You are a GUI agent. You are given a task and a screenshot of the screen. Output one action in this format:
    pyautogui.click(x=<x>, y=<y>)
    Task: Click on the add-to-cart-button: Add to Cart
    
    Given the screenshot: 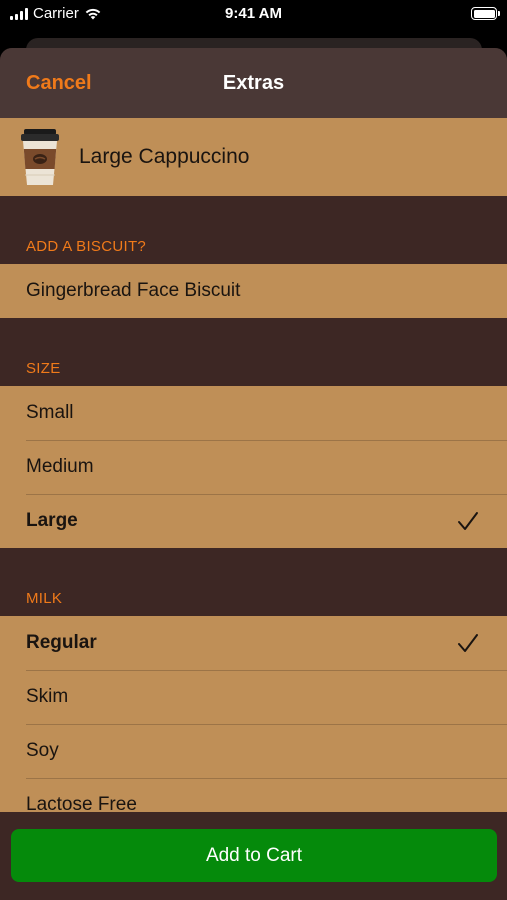 What is the action you would take?
    pyautogui.click(x=254, y=855)
    